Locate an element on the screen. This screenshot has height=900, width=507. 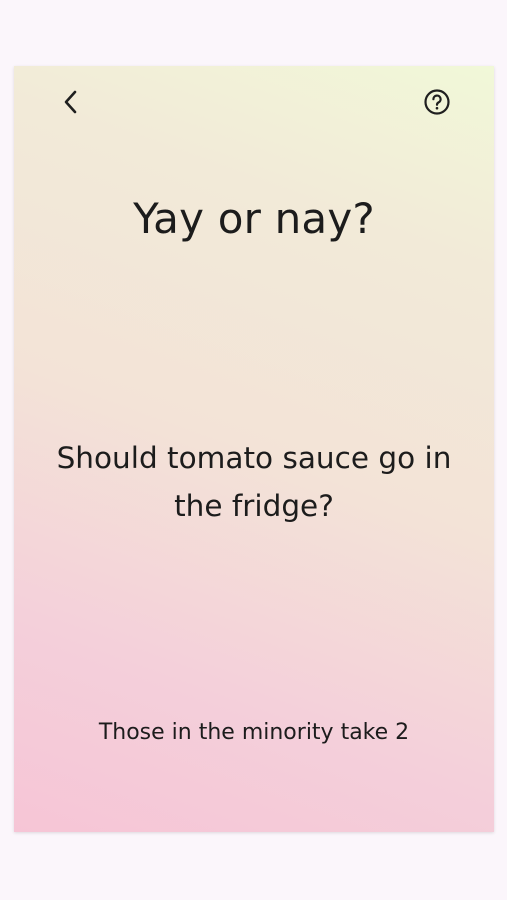
back-button is located at coordinates (71, 102).